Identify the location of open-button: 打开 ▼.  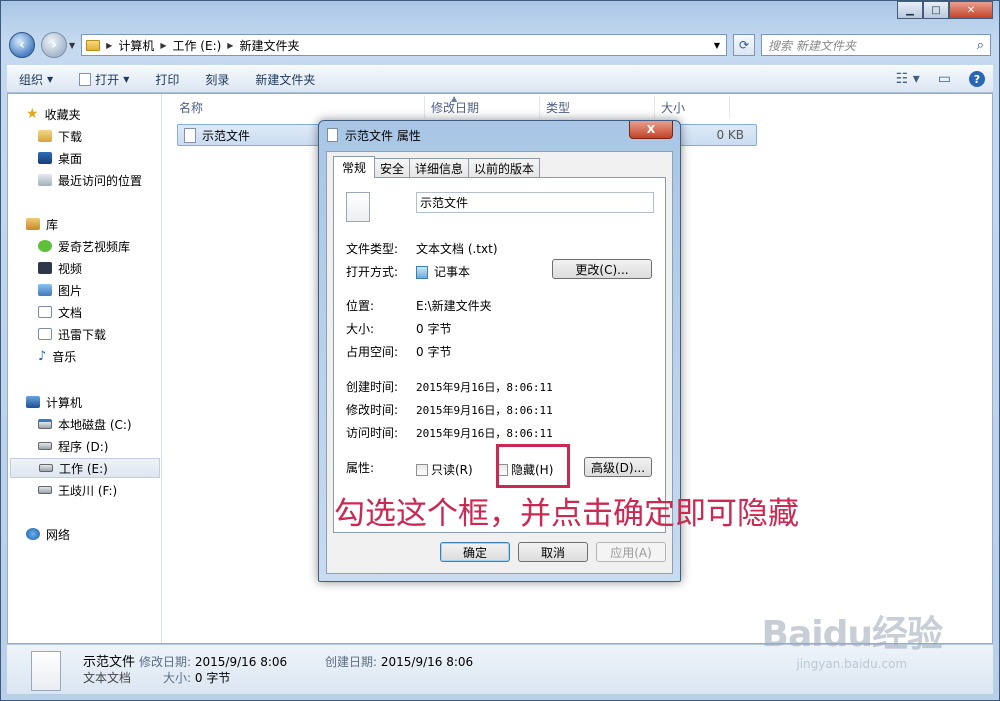
(104, 79).